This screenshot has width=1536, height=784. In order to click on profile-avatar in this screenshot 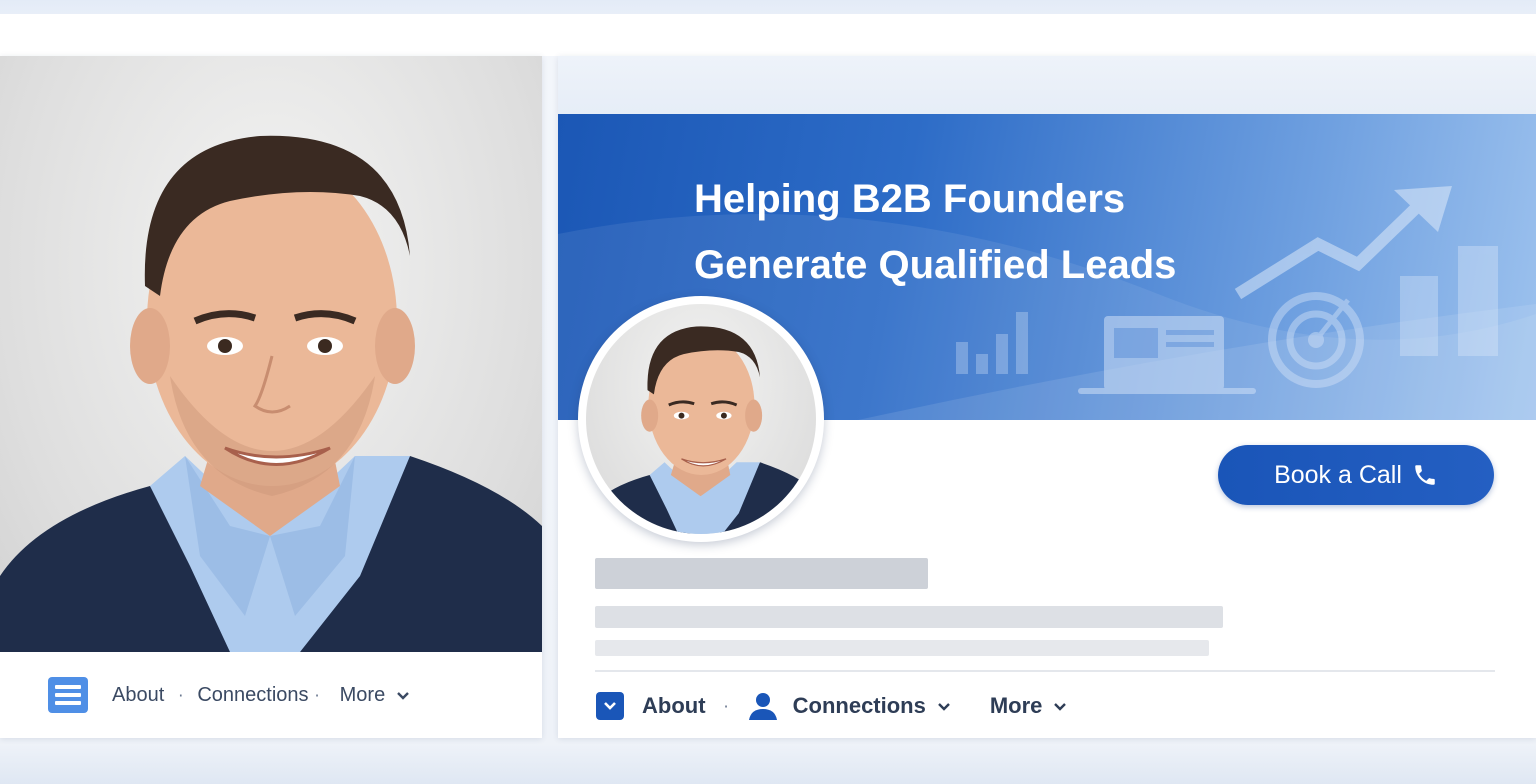, I will do `click(701, 419)`.